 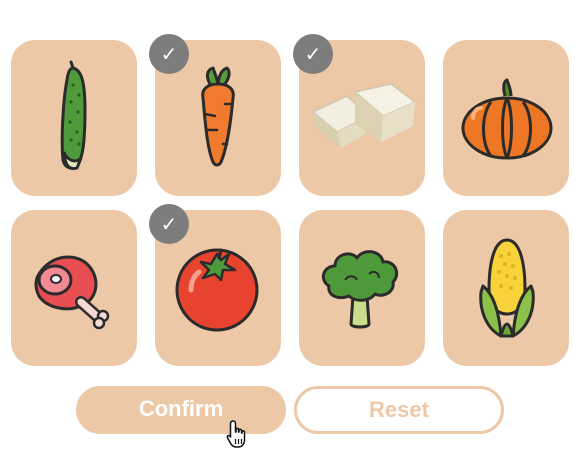 What do you see at coordinates (72, 292) in the screenshot?
I see `ham-icon` at bounding box center [72, 292].